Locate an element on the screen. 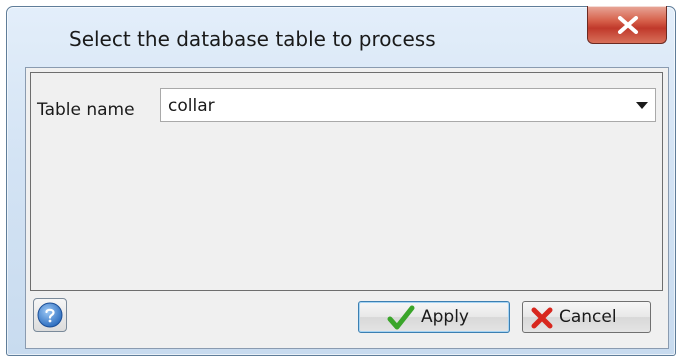  close-button is located at coordinates (627, 25).